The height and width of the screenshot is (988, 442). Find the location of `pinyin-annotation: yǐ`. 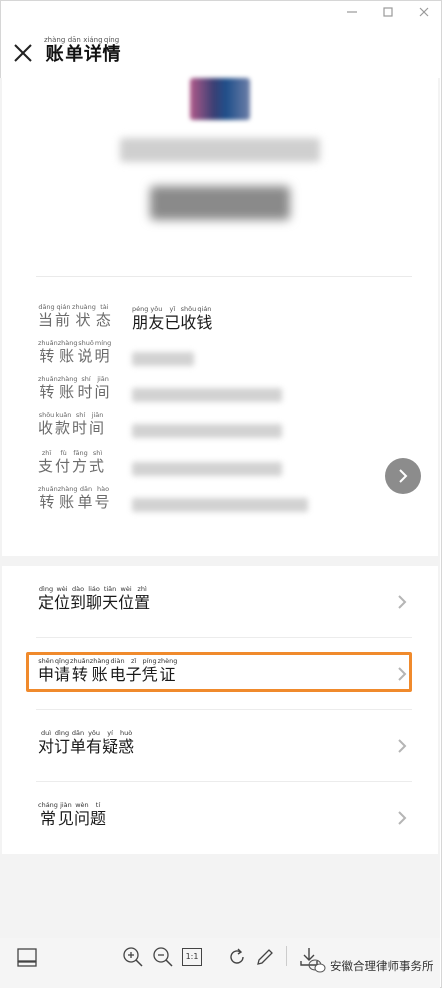

pinyin-annotation: yǐ is located at coordinates (172, 309).